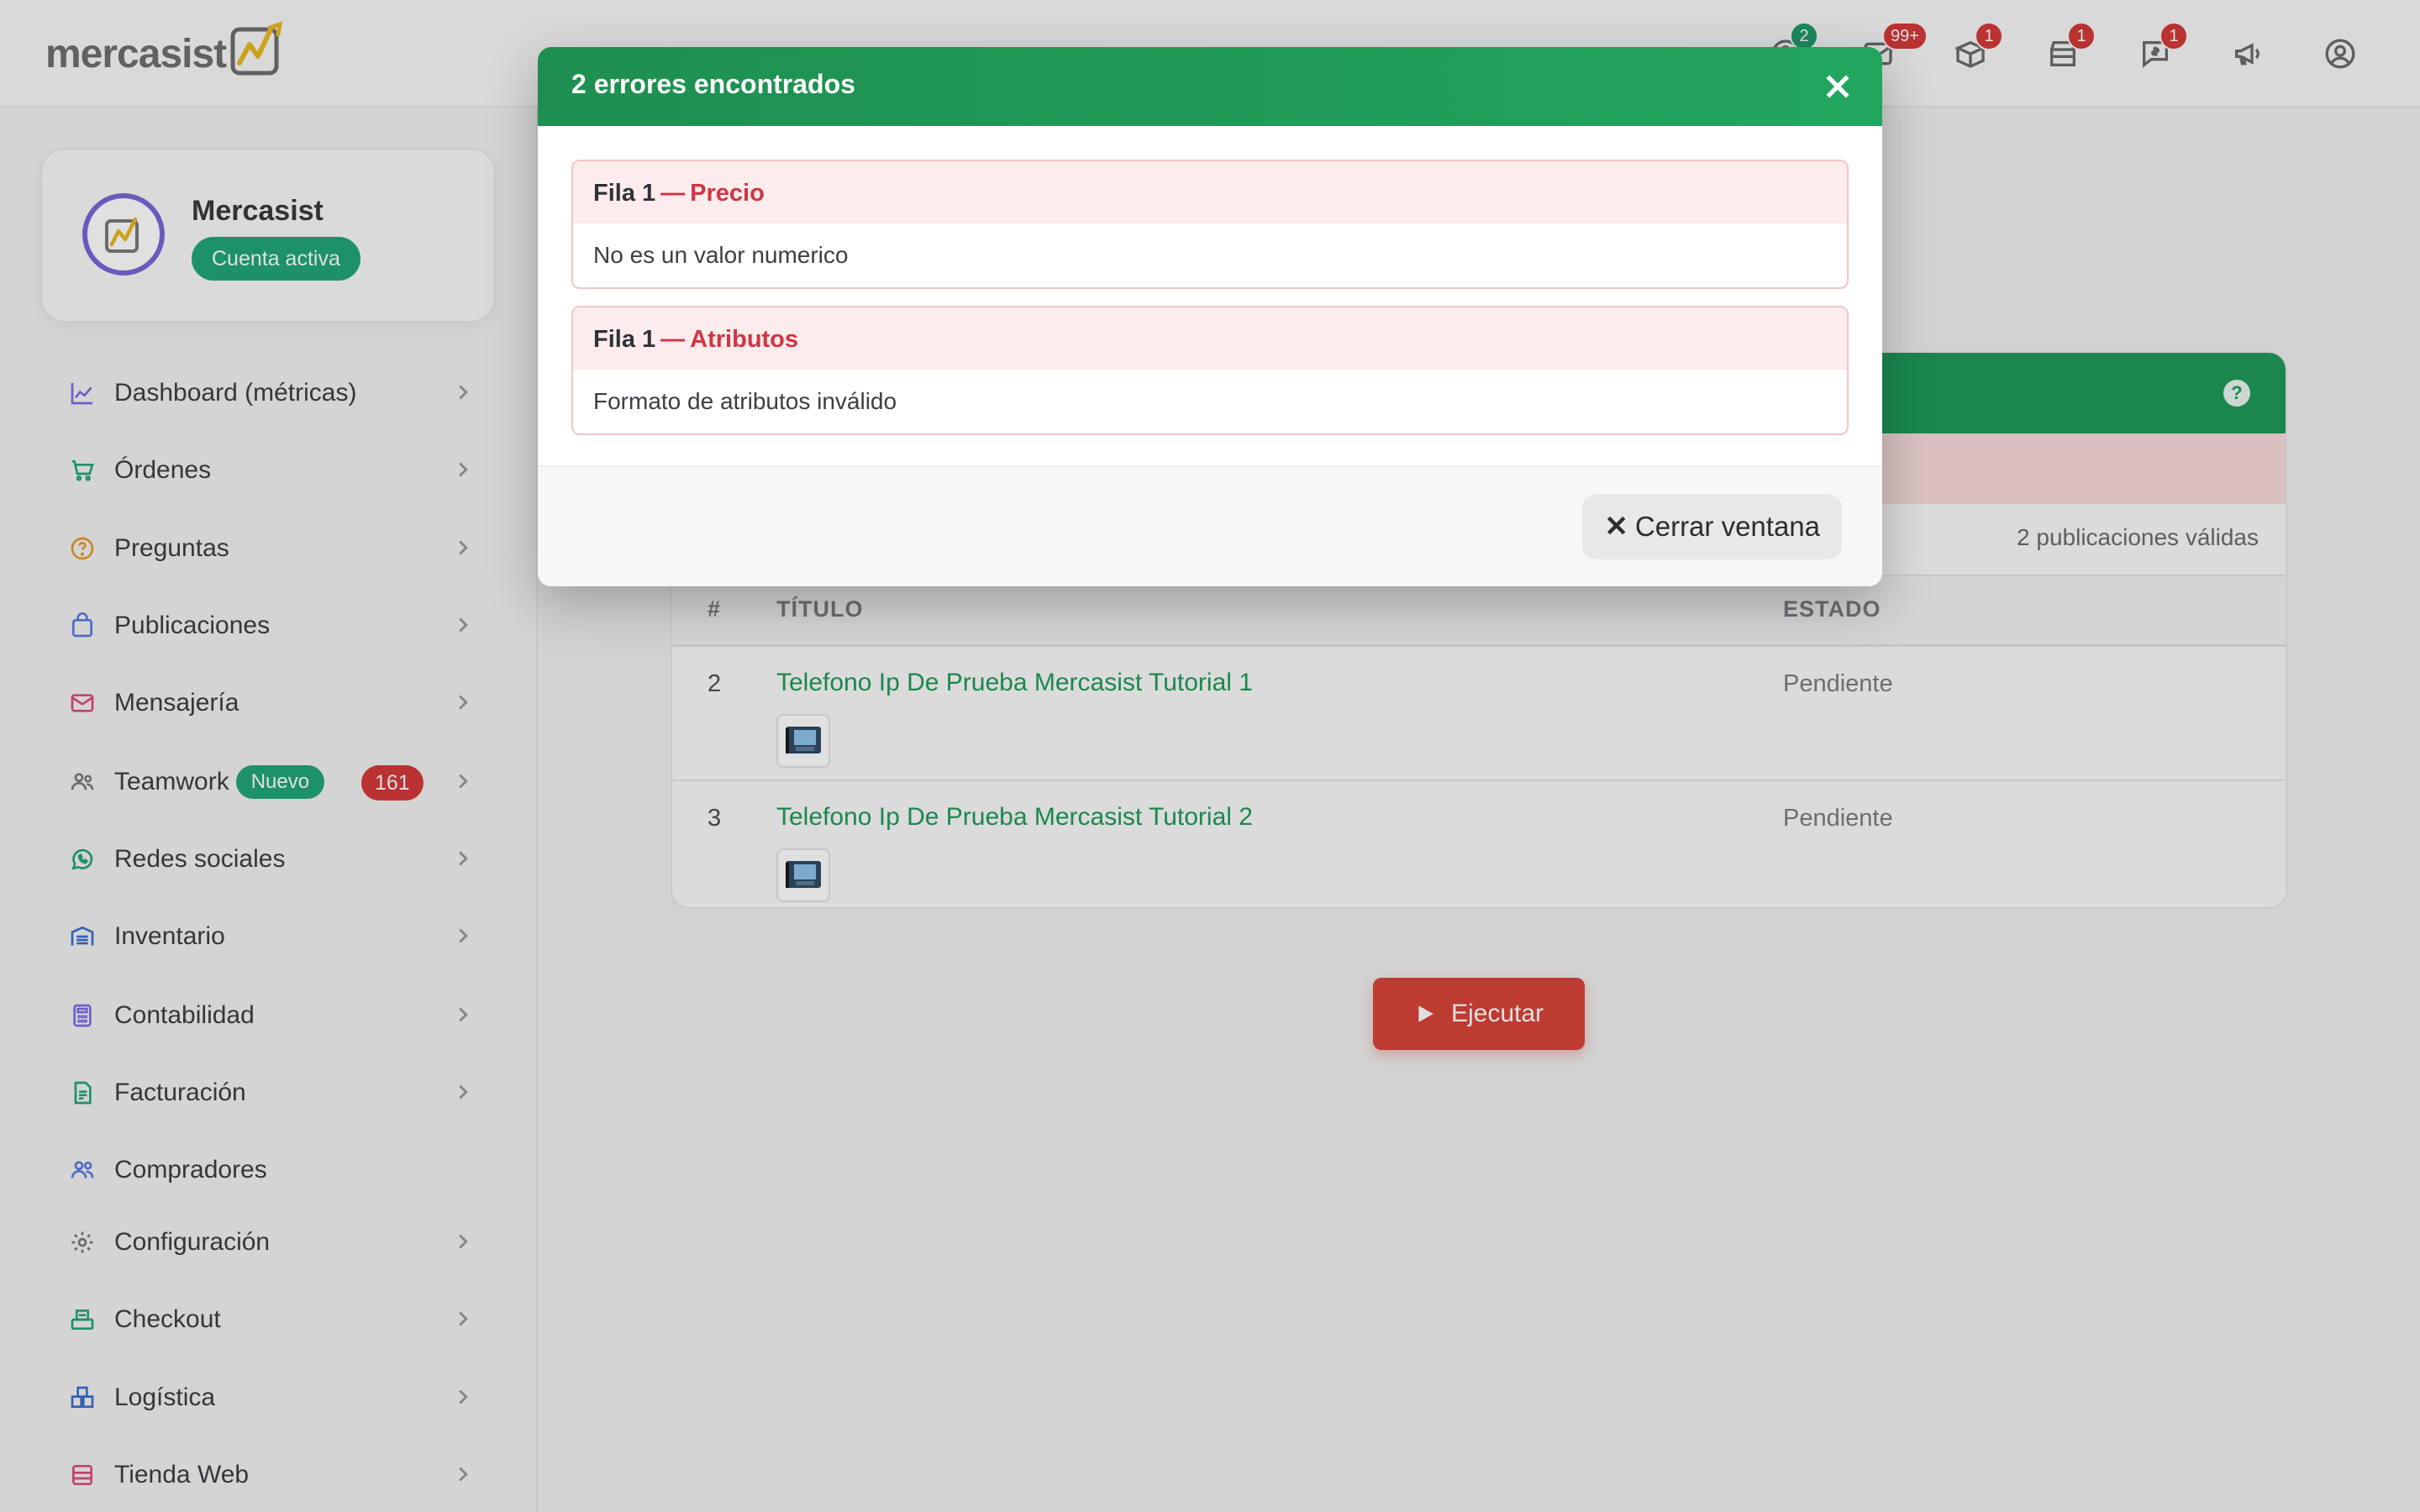  I want to click on error-item-header: Fila 1— Precio, so click(1210, 192).